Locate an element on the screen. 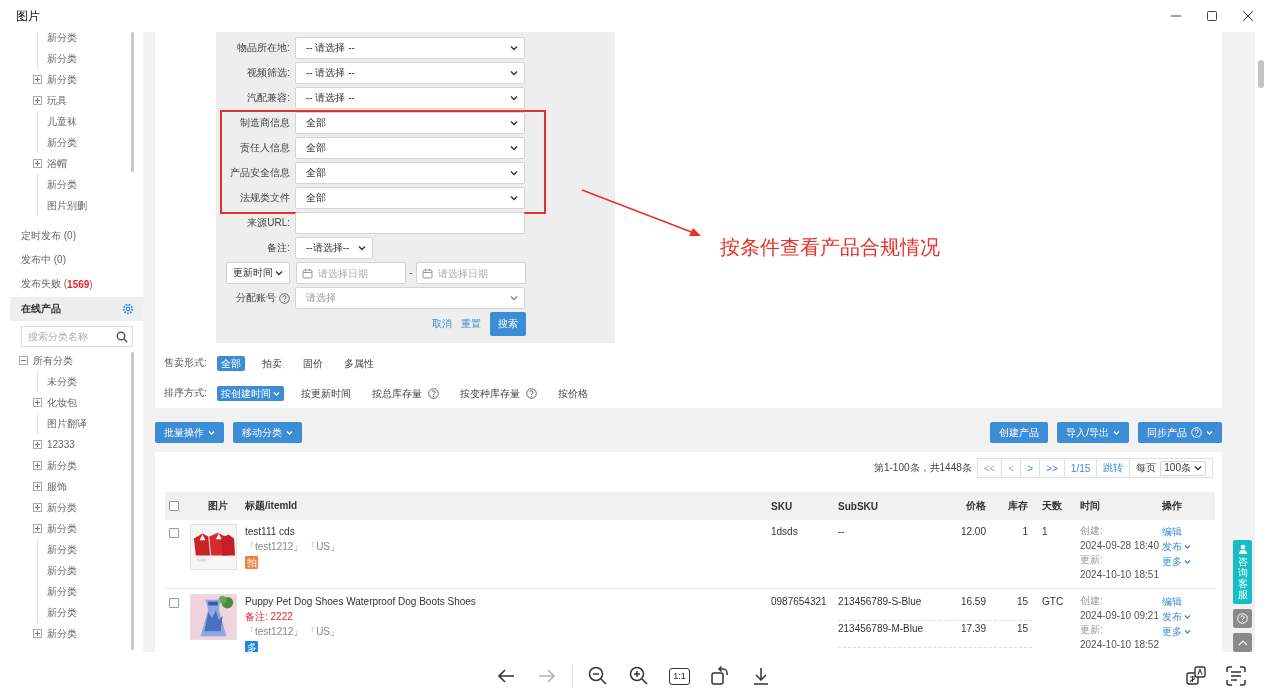 The image size is (1267, 699). link: 重置 is located at coordinates (471, 324).